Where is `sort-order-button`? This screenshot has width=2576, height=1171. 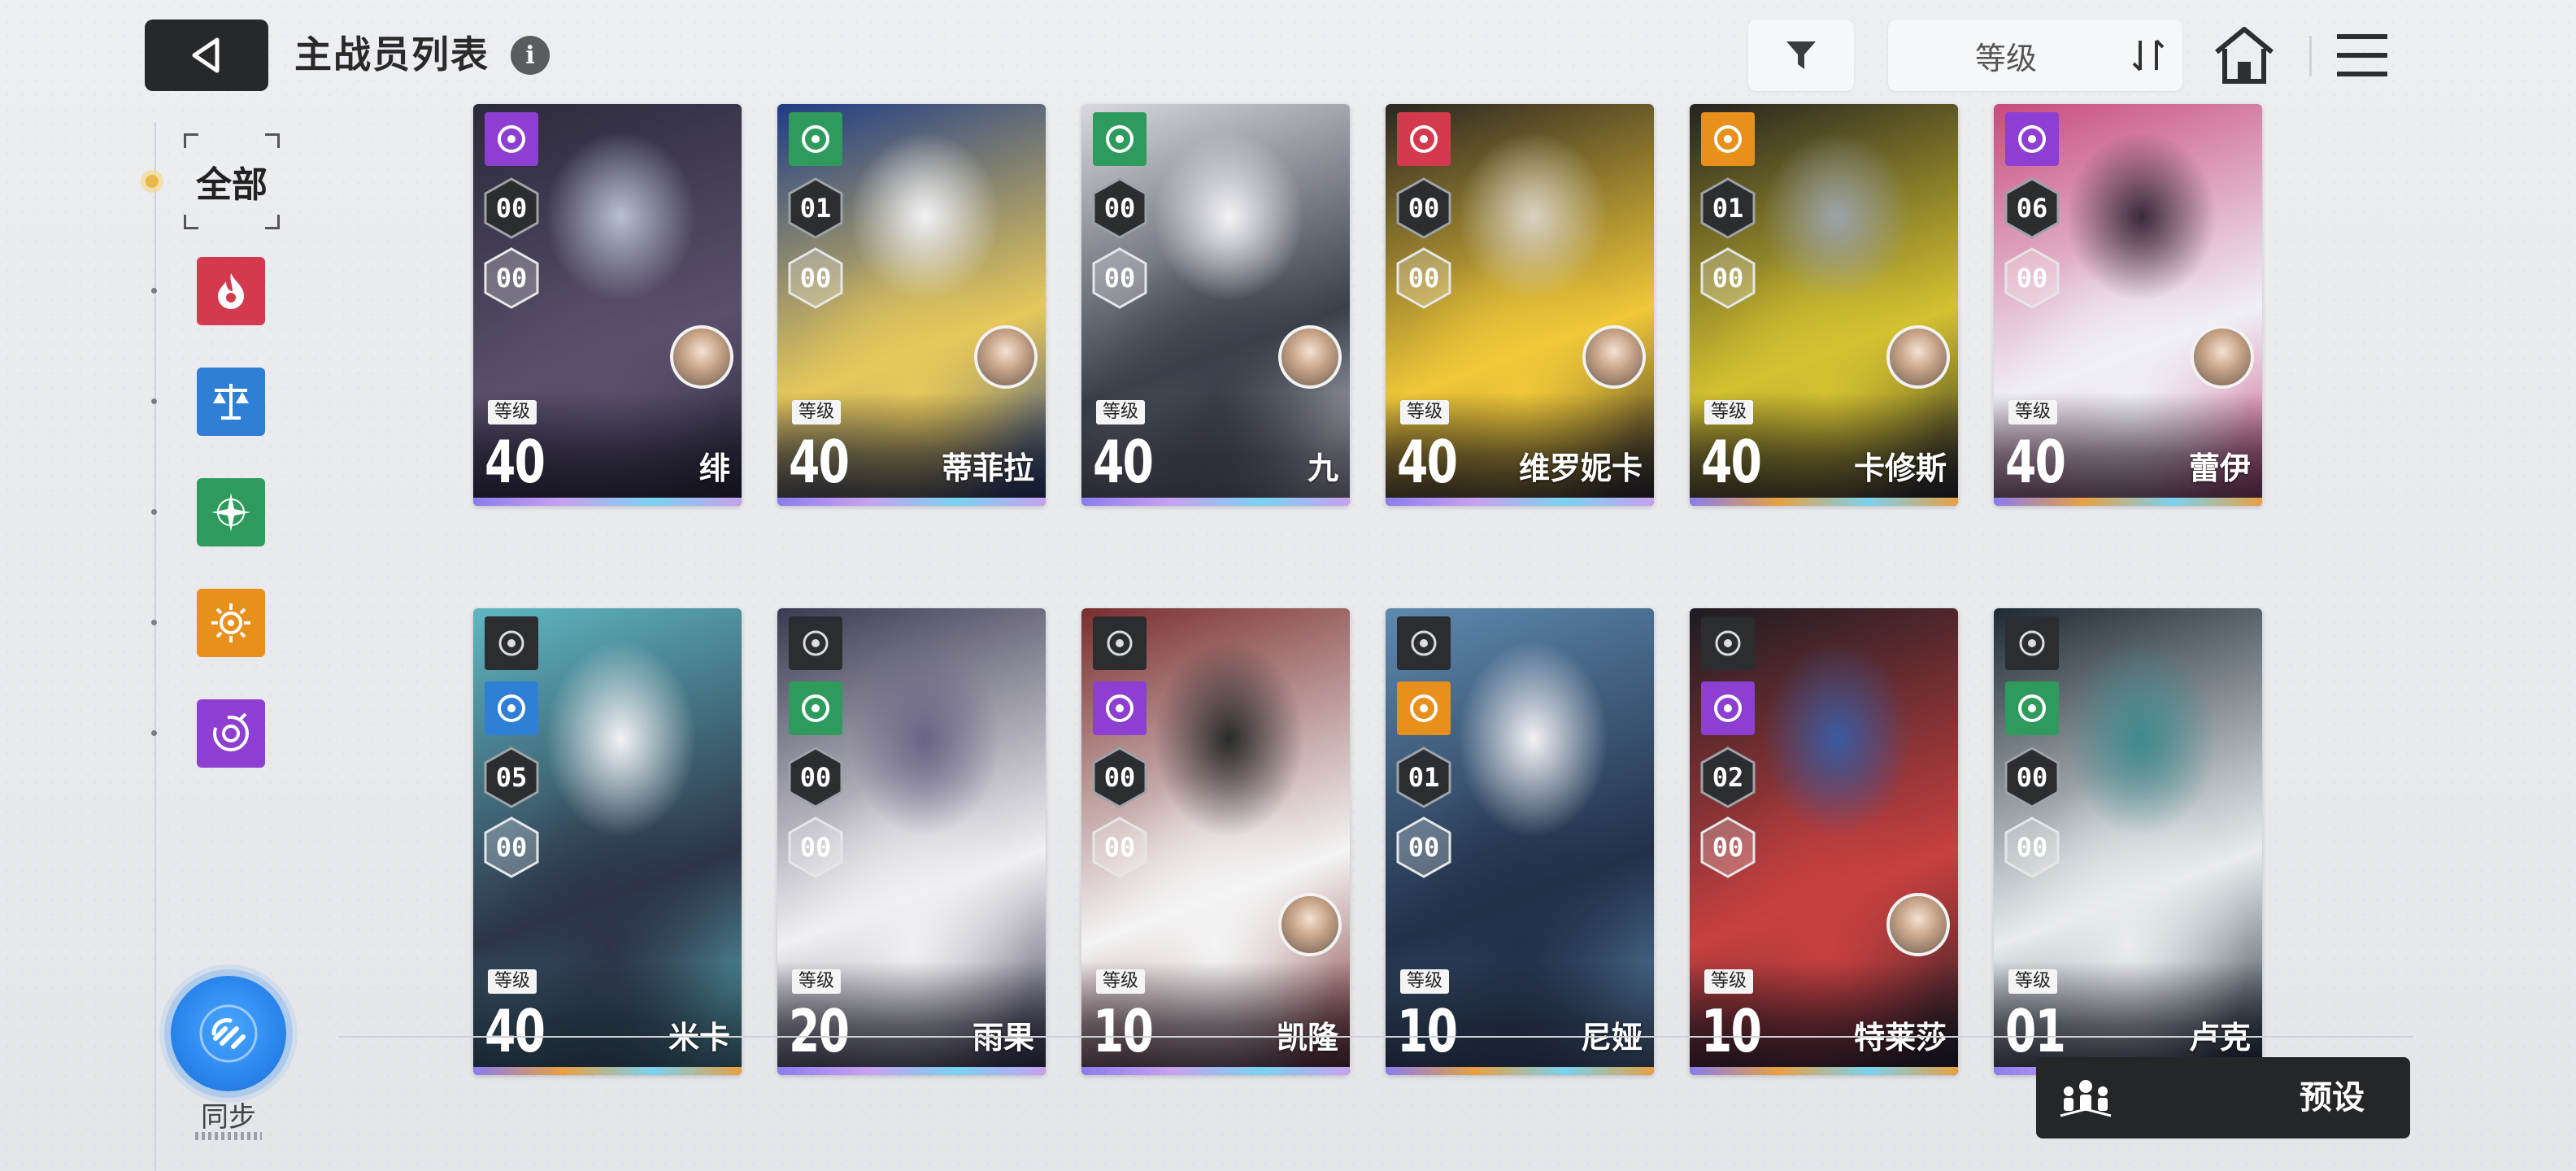 sort-order-button is located at coordinates (2148, 55).